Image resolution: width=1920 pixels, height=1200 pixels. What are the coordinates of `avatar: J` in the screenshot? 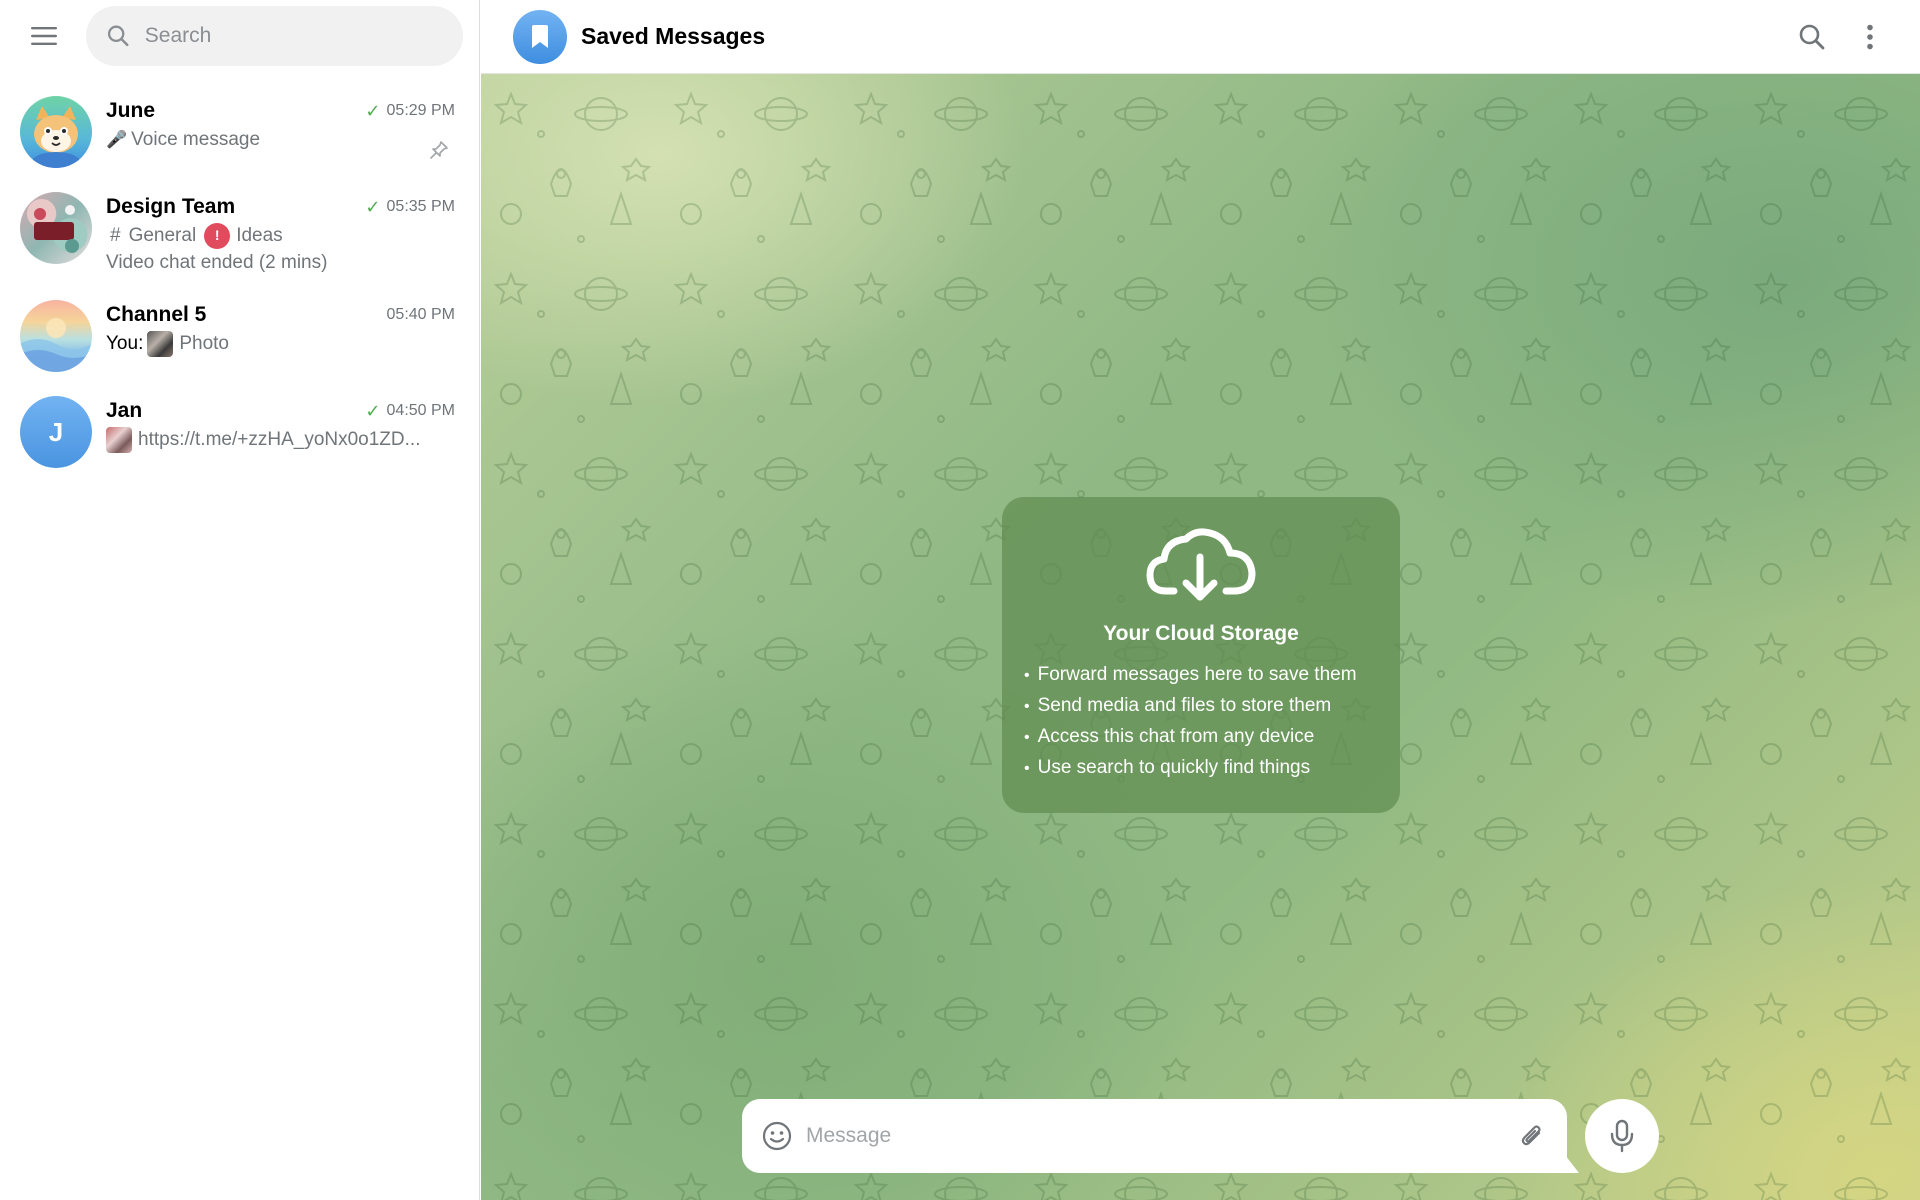 It's located at (56, 432).